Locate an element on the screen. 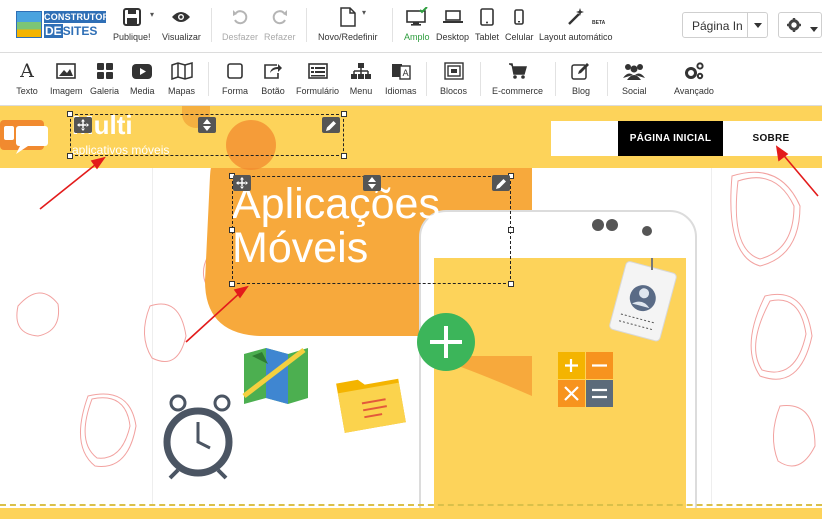 This screenshot has height=519, width=822. page-selector-value: Página In is located at coordinates (717, 26).